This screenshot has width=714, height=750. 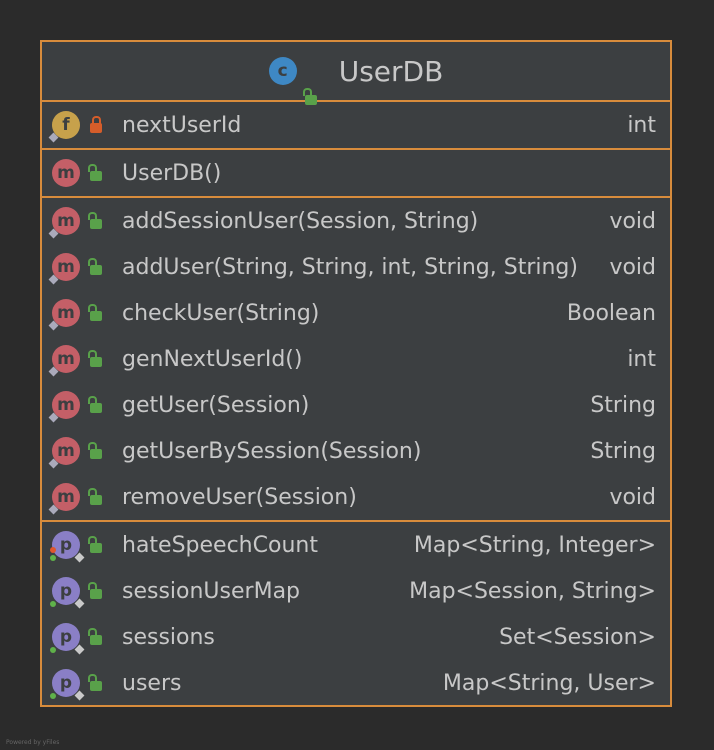 What do you see at coordinates (641, 125) in the screenshot?
I see `field-type: int` at bounding box center [641, 125].